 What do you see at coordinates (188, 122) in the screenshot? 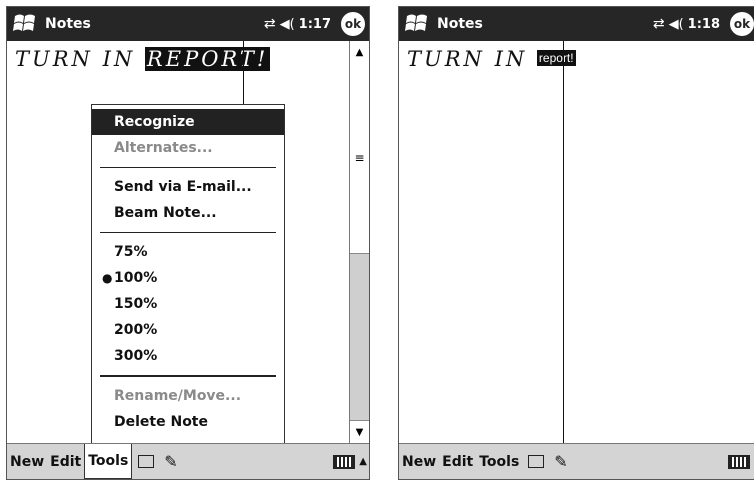
I see `menu-item-recognize: Recognize` at bounding box center [188, 122].